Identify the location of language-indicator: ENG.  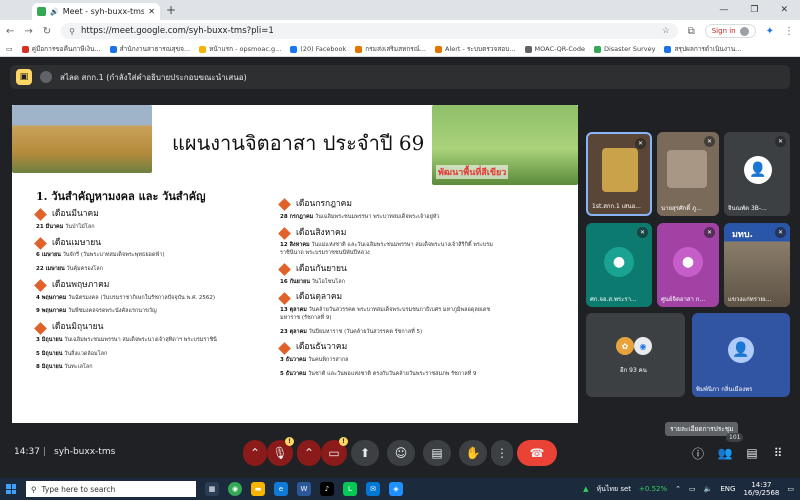
(727, 489).